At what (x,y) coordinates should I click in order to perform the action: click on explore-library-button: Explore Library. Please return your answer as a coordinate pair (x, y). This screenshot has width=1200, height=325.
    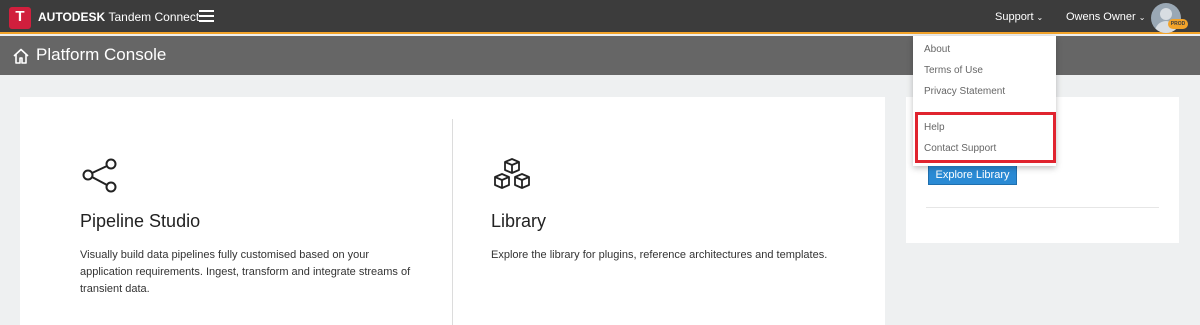
    Looking at the image, I should click on (972, 174).